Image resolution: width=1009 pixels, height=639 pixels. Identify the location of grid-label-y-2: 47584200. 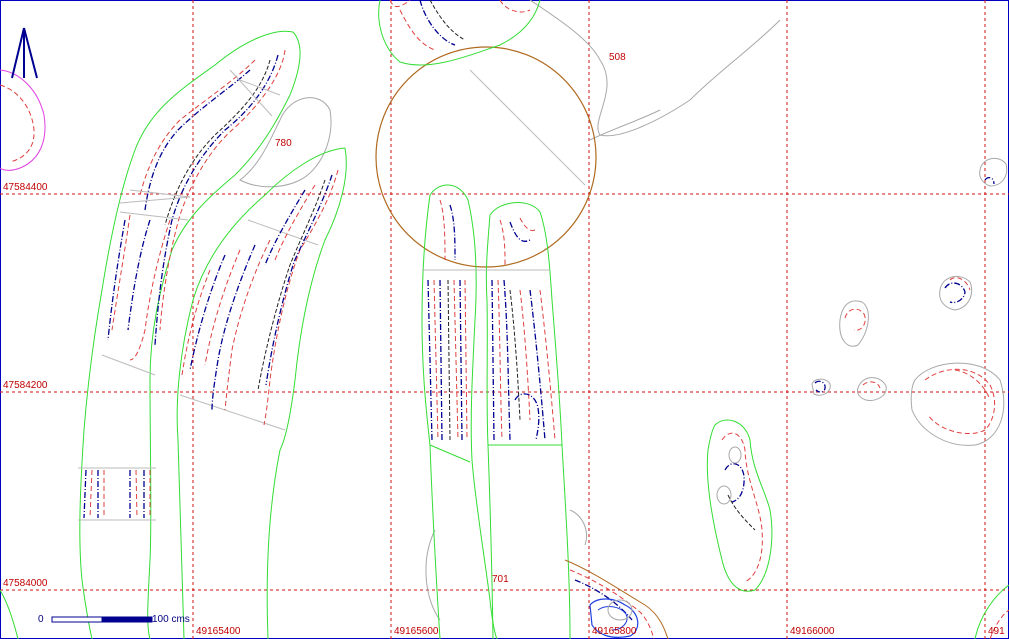
(25, 385).